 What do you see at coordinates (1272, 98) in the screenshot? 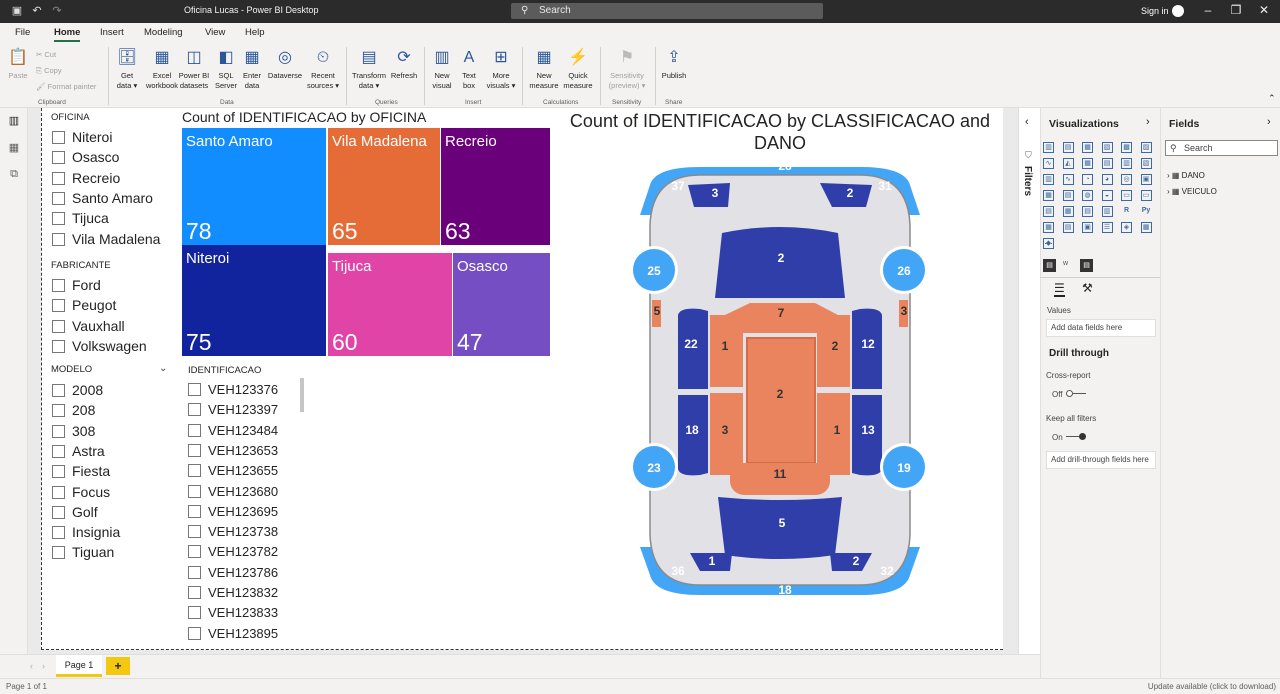
I see `collapse-ribbon-icon: ⌃` at bounding box center [1272, 98].